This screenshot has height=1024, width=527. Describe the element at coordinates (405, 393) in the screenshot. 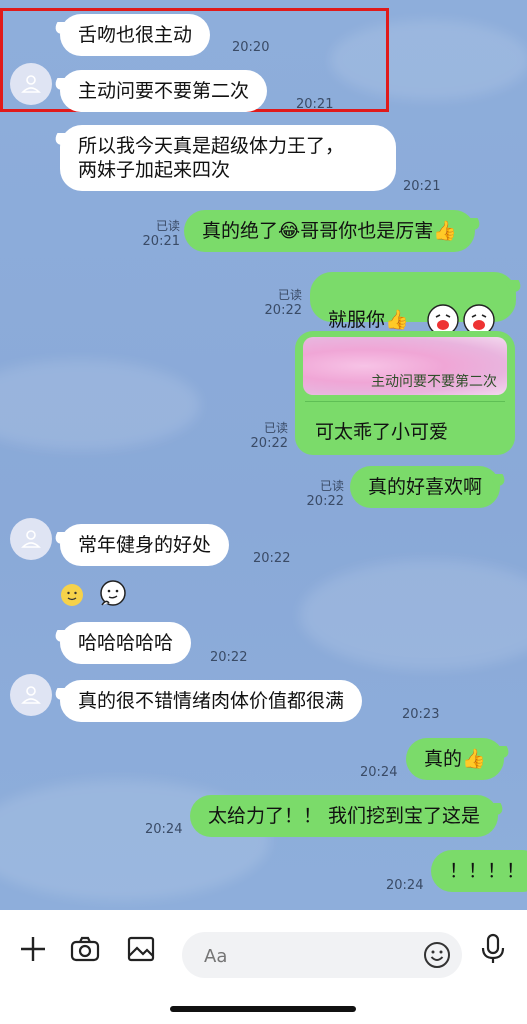

I see `reply-message: 主动问要不要第二次 可太乖了小可爱` at that location.